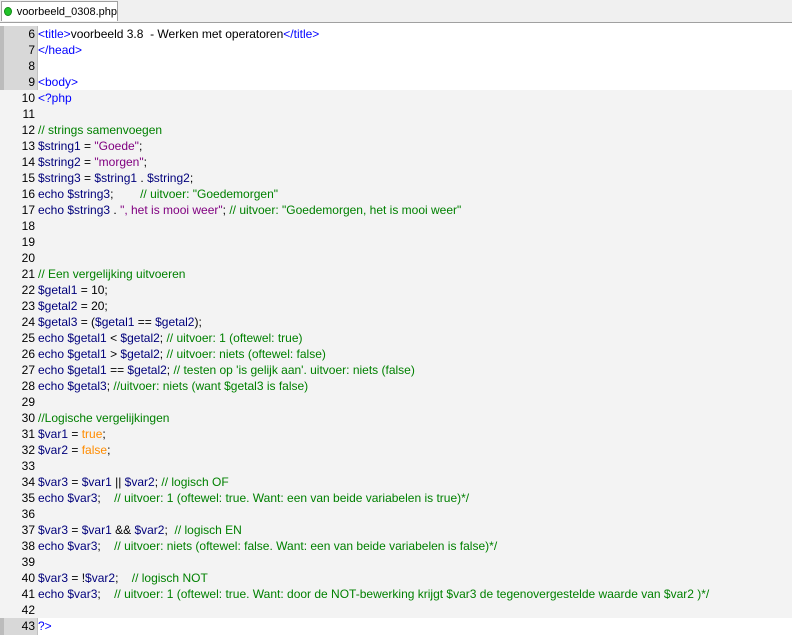  I want to click on code-line: 19, so click(396, 242).